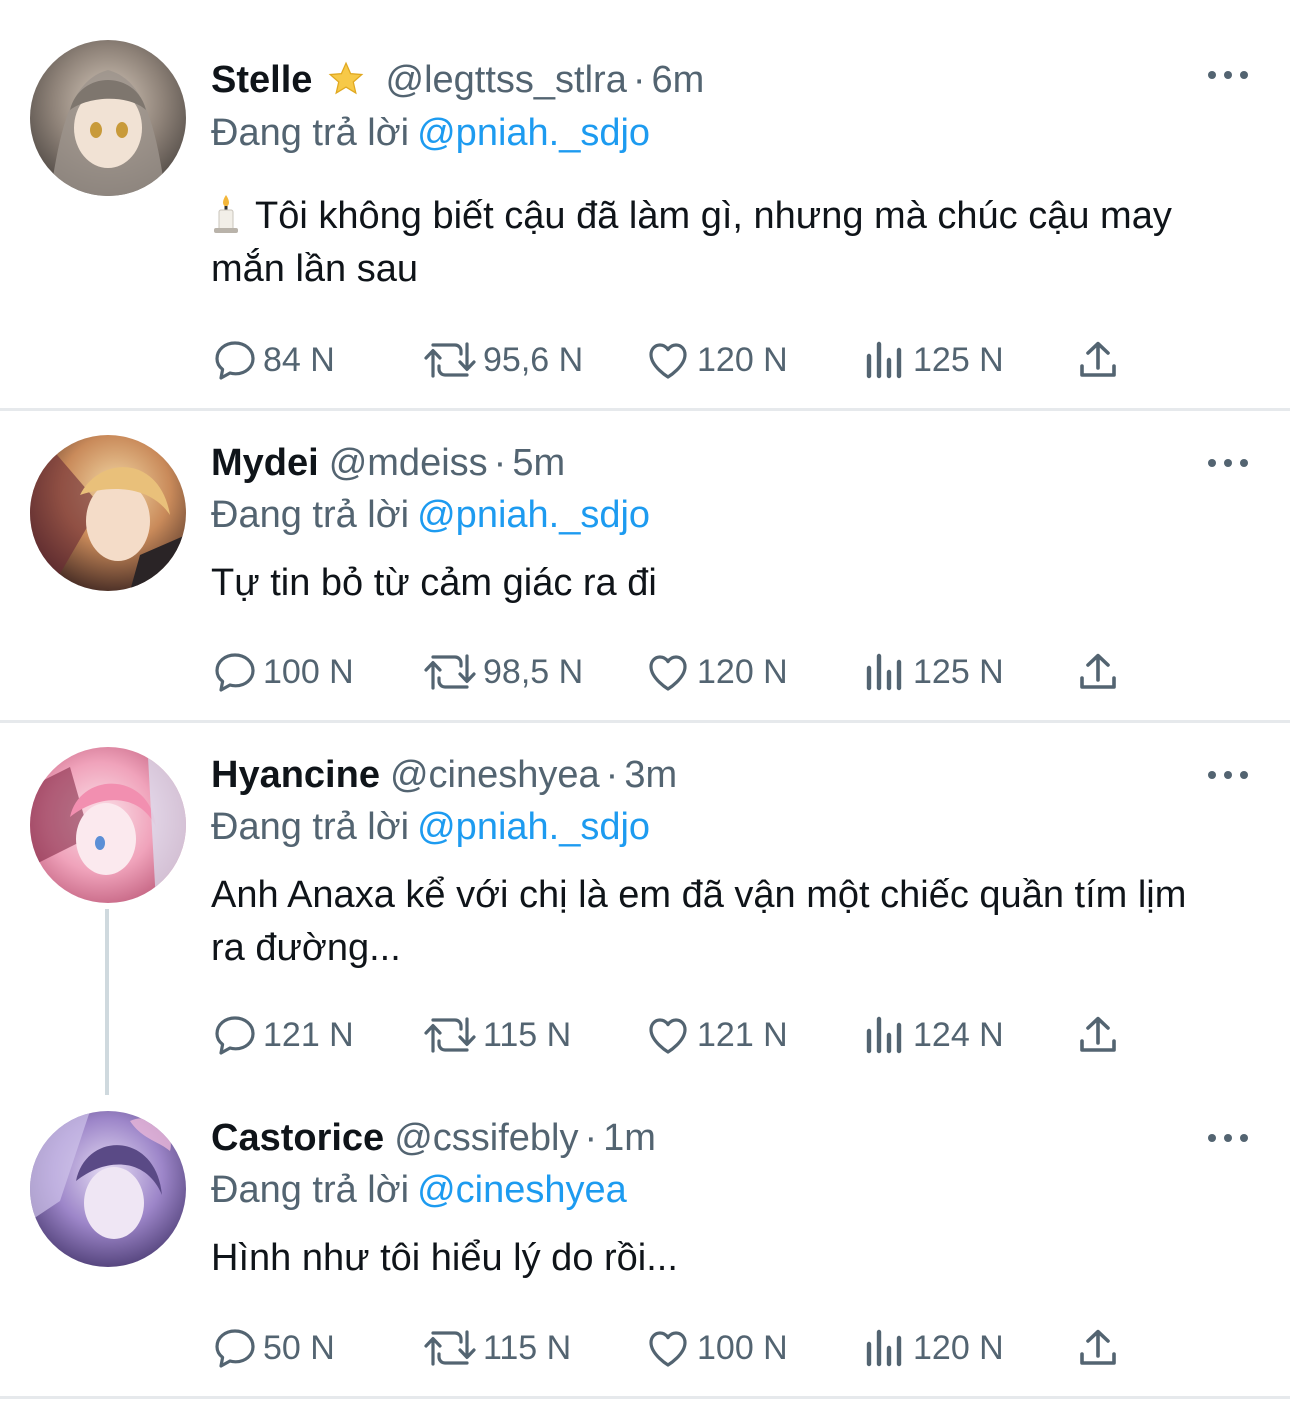  Describe the element at coordinates (295, 775) in the screenshot. I see `display-name: Hyancine` at that location.